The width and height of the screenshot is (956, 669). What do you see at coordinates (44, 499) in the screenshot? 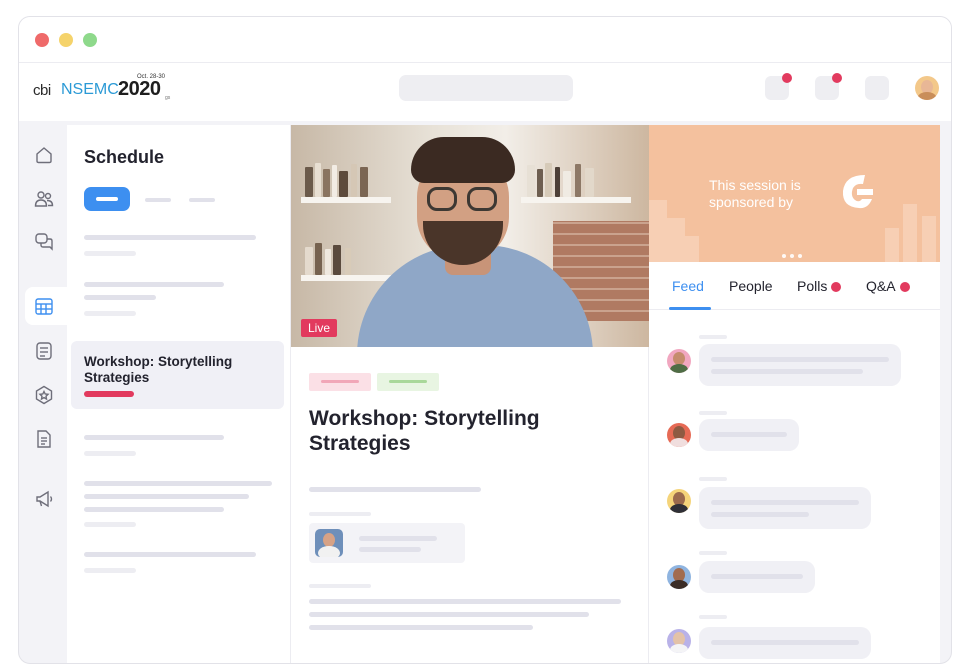
I see `announcement-icon` at bounding box center [44, 499].